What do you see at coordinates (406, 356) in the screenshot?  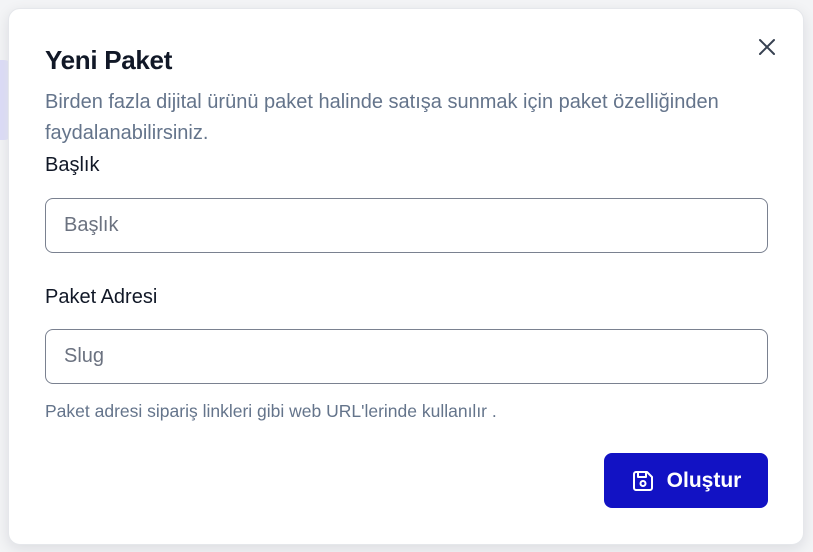 I see `slug-input` at bounding box center [406, 356].